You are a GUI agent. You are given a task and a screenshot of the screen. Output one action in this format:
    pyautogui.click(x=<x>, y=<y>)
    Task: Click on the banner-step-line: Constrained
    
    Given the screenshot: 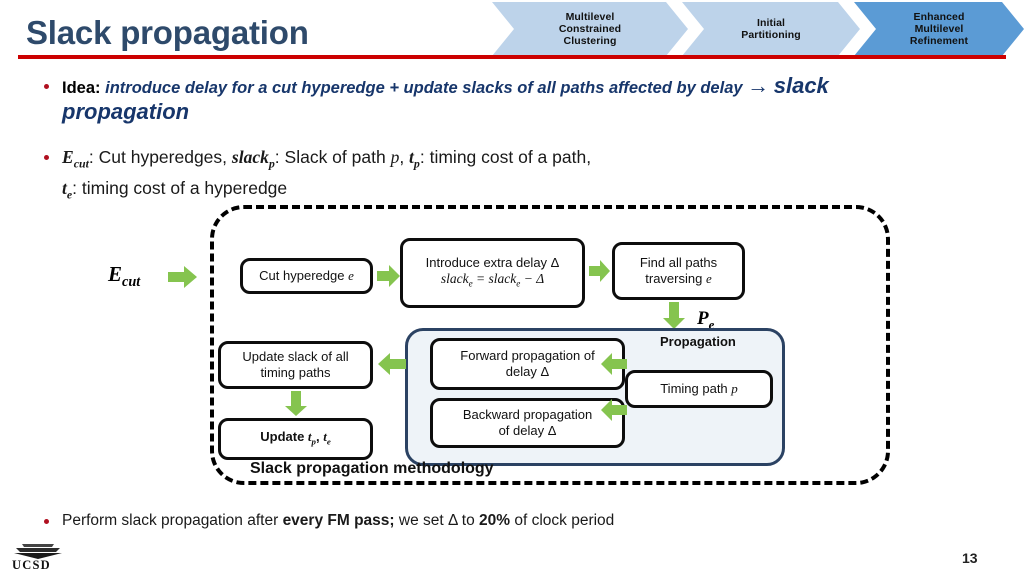 What is the action you would take?
    pyautogui.click(x=590, y=28)
    